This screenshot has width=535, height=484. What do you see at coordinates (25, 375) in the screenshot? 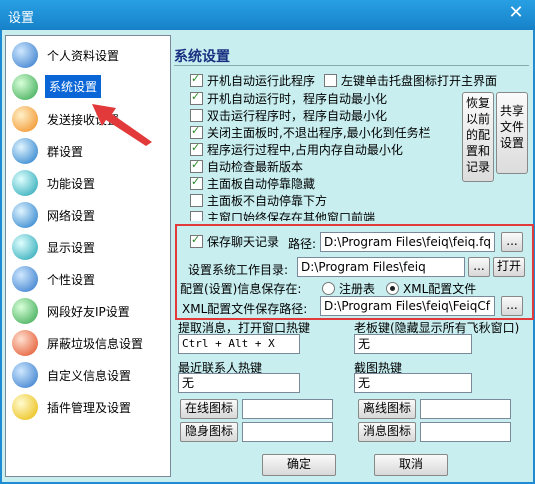
I see `custom-info-icon` at bounding box center [25, 375].